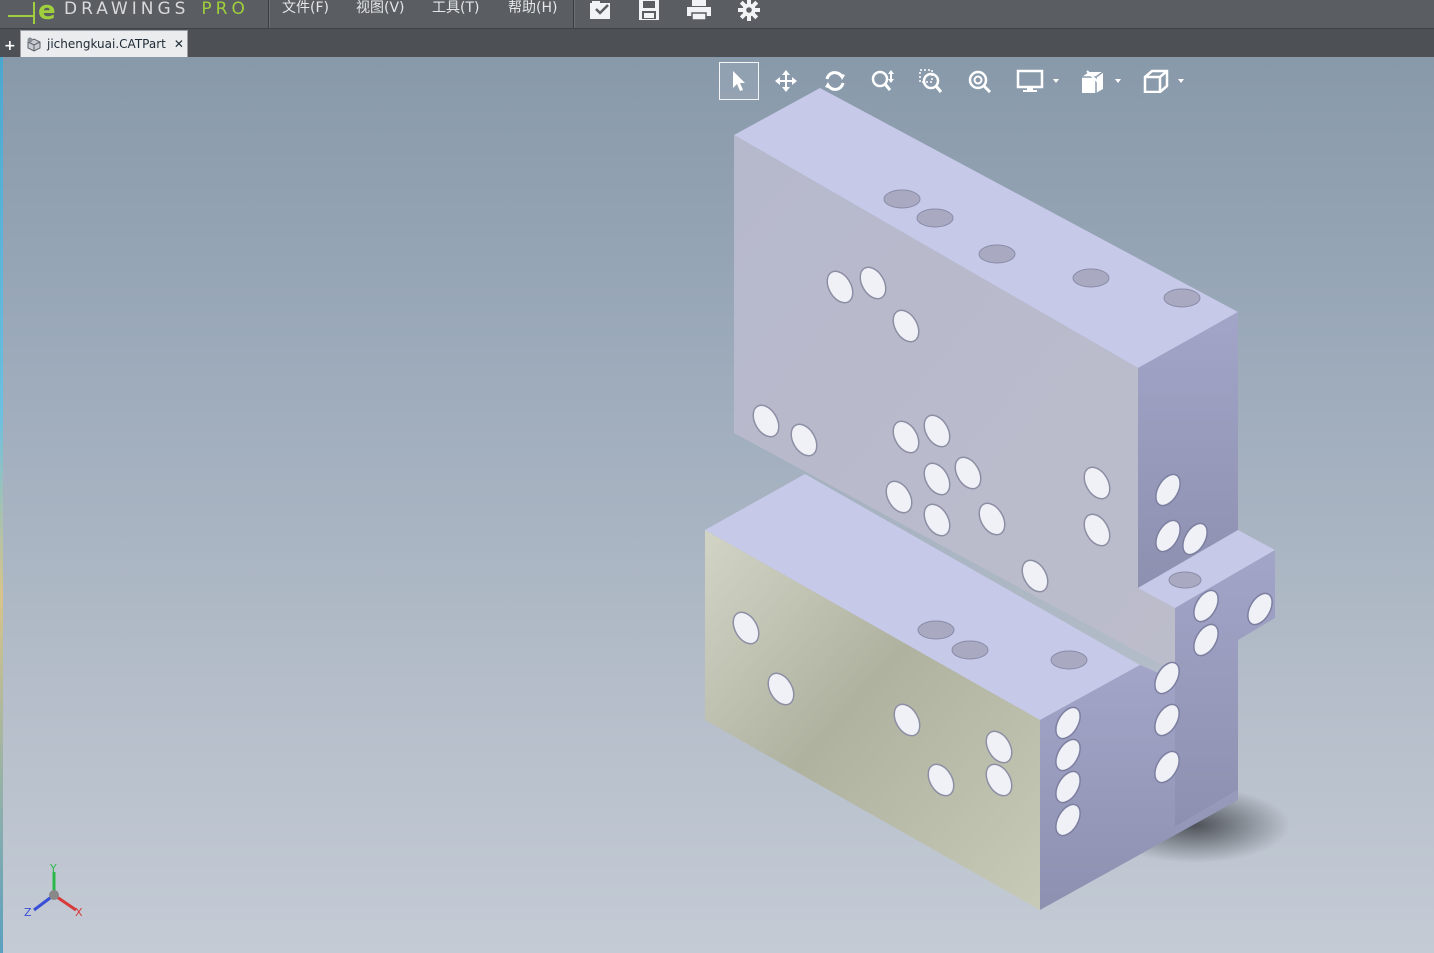 This screenshot has width=1434, height=953. I want to click on zoom-window-icon, so click(931, 81).